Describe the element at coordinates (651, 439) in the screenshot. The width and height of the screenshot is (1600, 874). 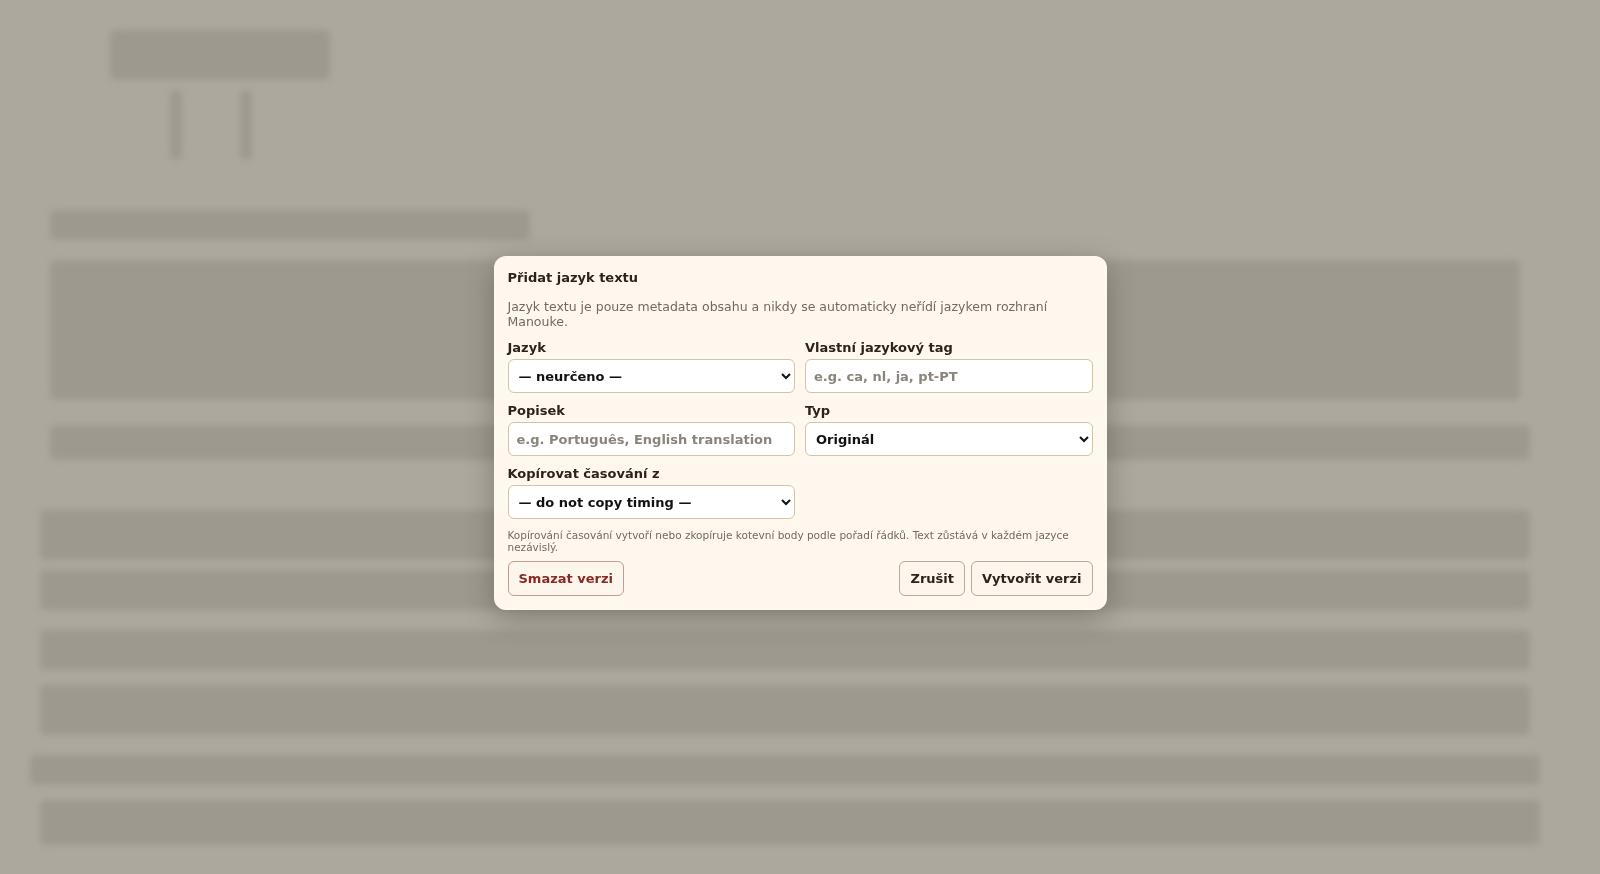
I see `input-field: e.g. Português, English translation` at that location.